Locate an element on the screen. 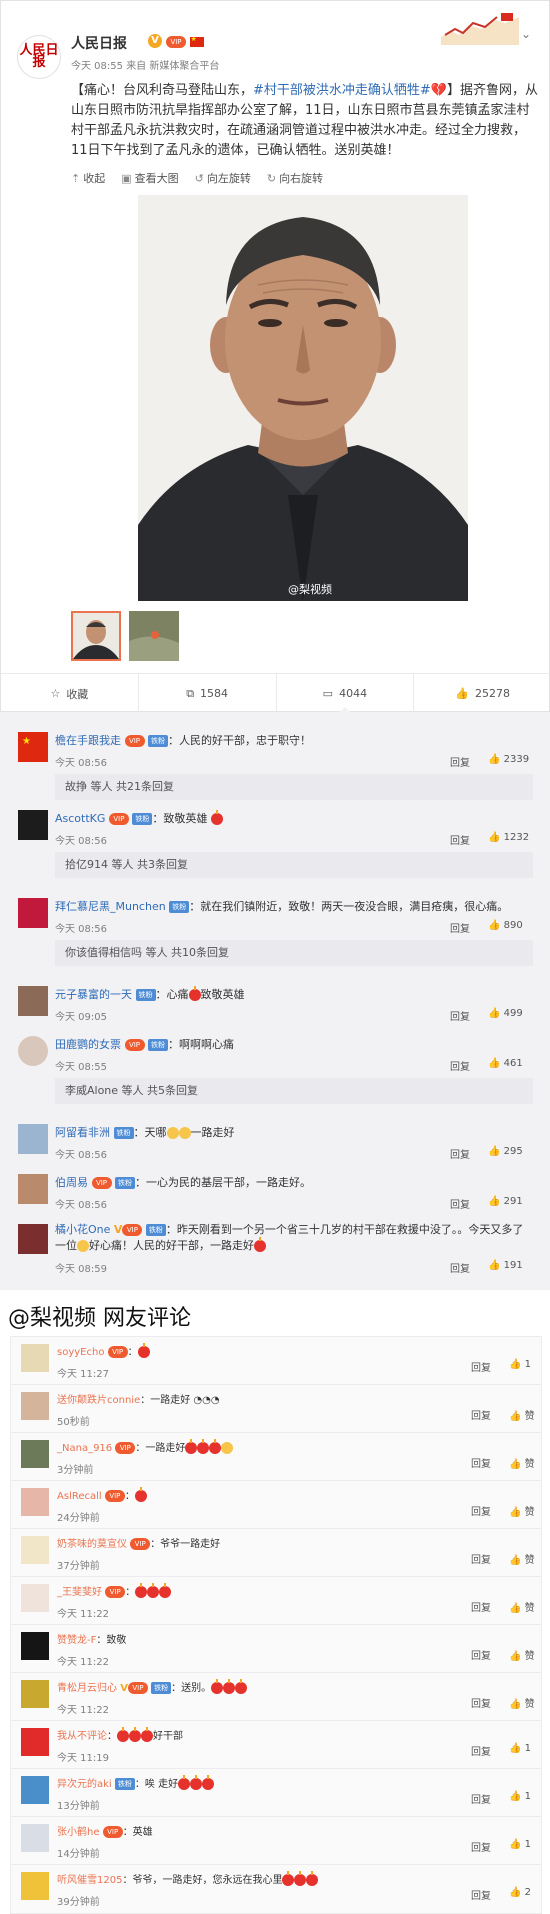 This screenshot has height=1914, width=550. comment-like-button: 👍 295 is located at coordinates (505, 1151).